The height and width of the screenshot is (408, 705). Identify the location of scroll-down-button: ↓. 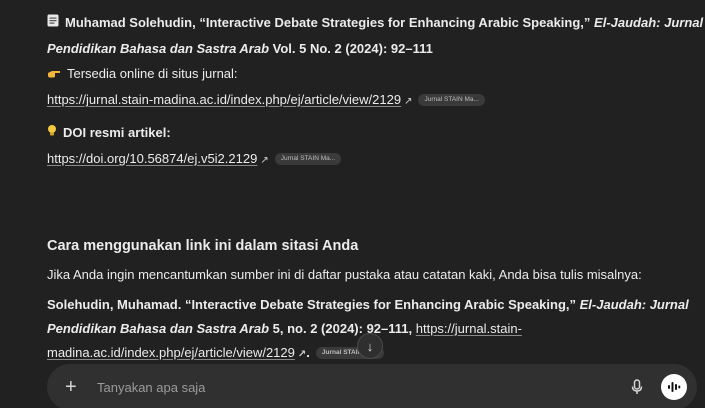
(370, 346).